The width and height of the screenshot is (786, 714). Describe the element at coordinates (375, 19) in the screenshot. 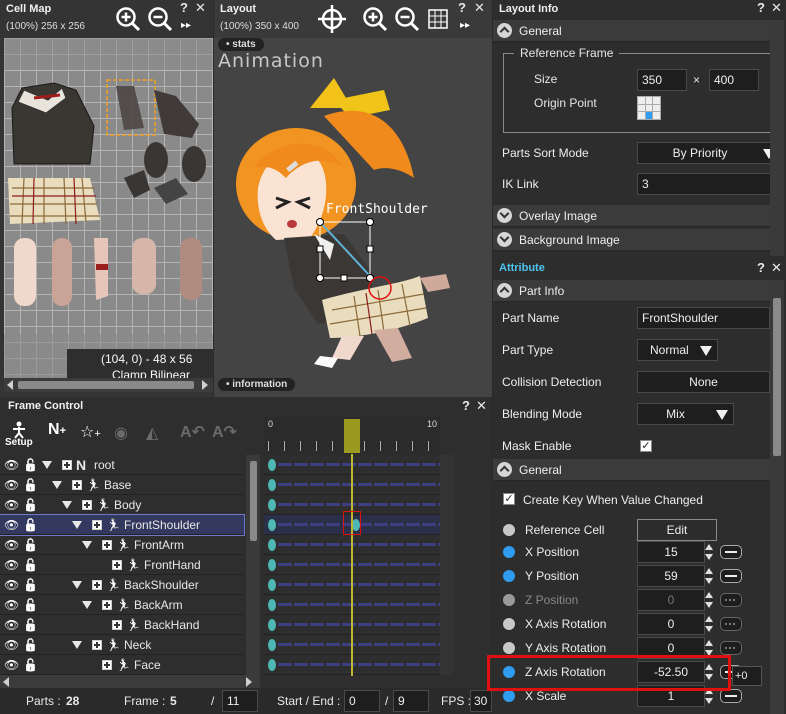

I see `zoom-in-icon` at that location.